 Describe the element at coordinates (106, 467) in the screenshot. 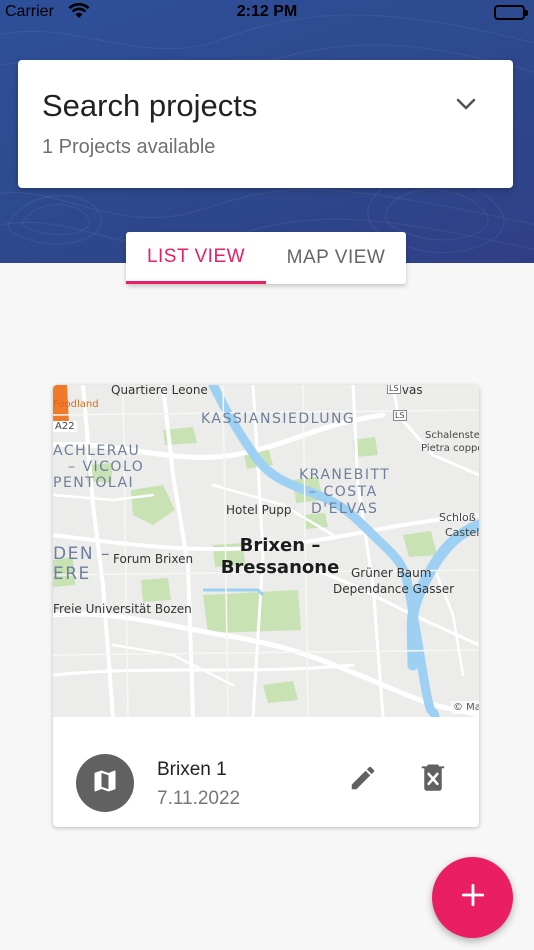

I see `map-label: – VICOLO` at that location.